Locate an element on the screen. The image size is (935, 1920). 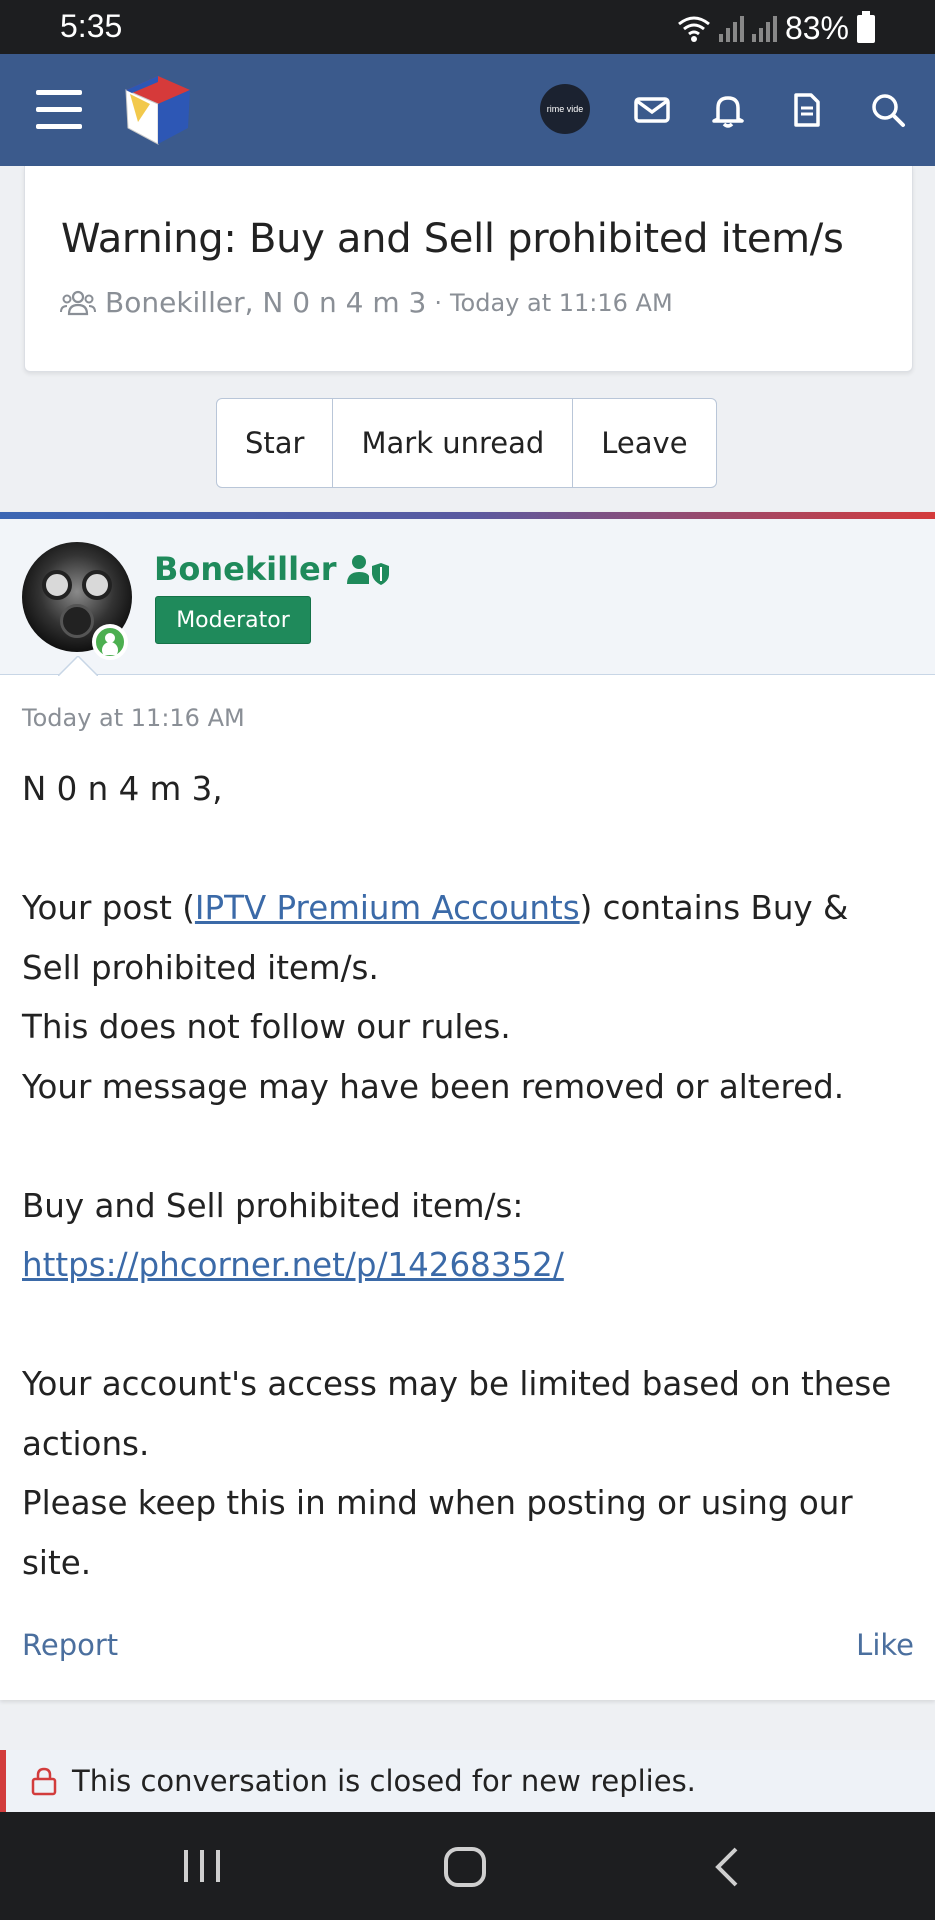
author-name: Bonekiller is located at coordinates (245, 569).